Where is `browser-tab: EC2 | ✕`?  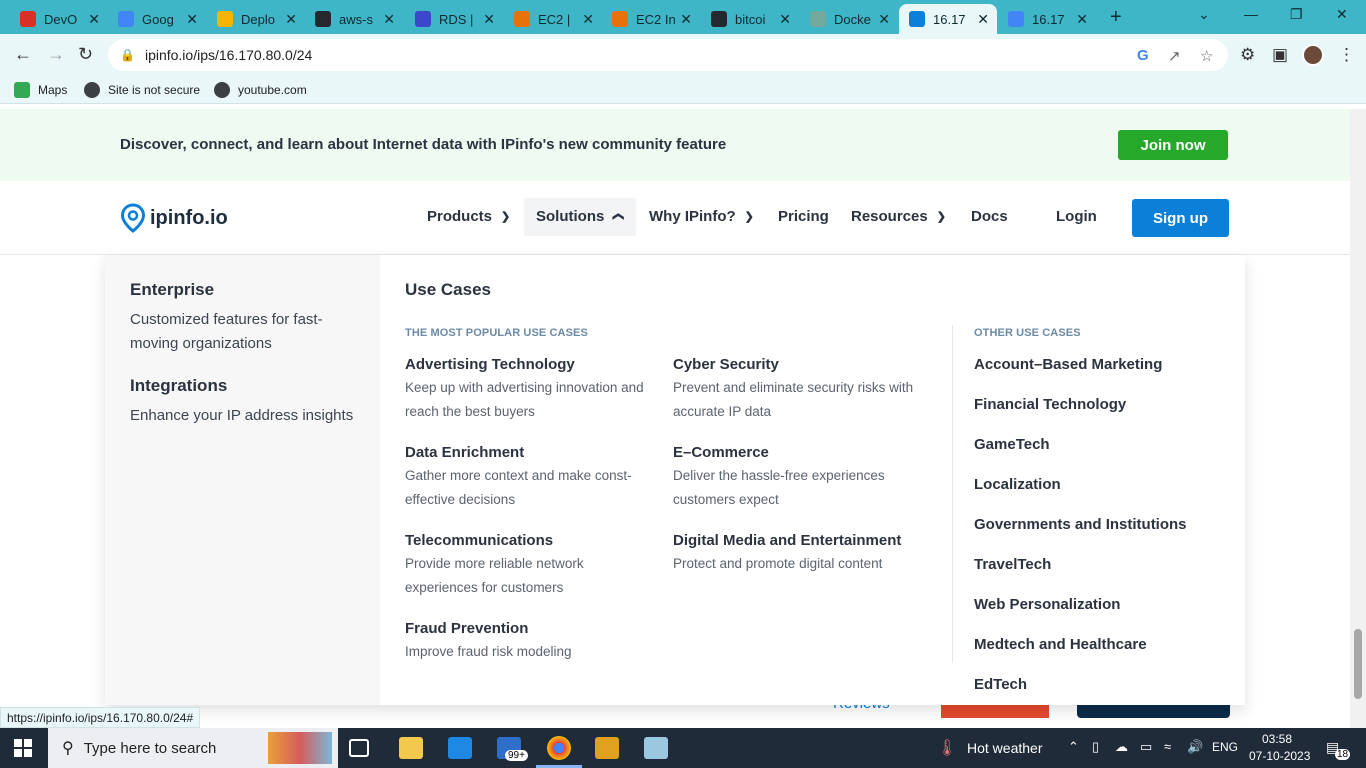 browser-tab: EC2 | ✕ is located at coordinates (553, 19).